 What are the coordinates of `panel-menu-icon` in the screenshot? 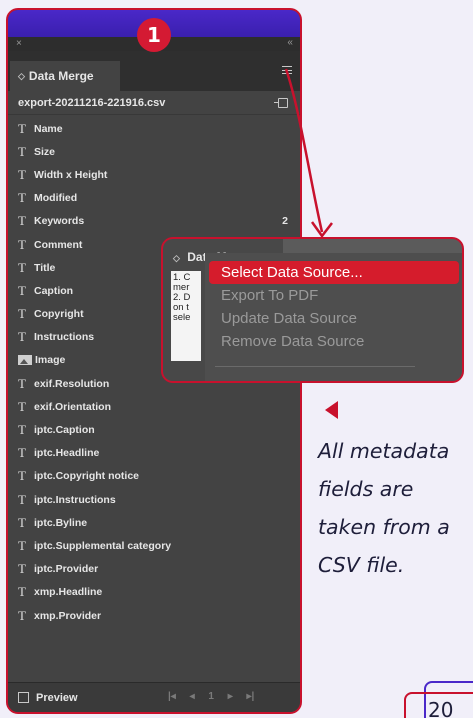 It's located at (287, 70).